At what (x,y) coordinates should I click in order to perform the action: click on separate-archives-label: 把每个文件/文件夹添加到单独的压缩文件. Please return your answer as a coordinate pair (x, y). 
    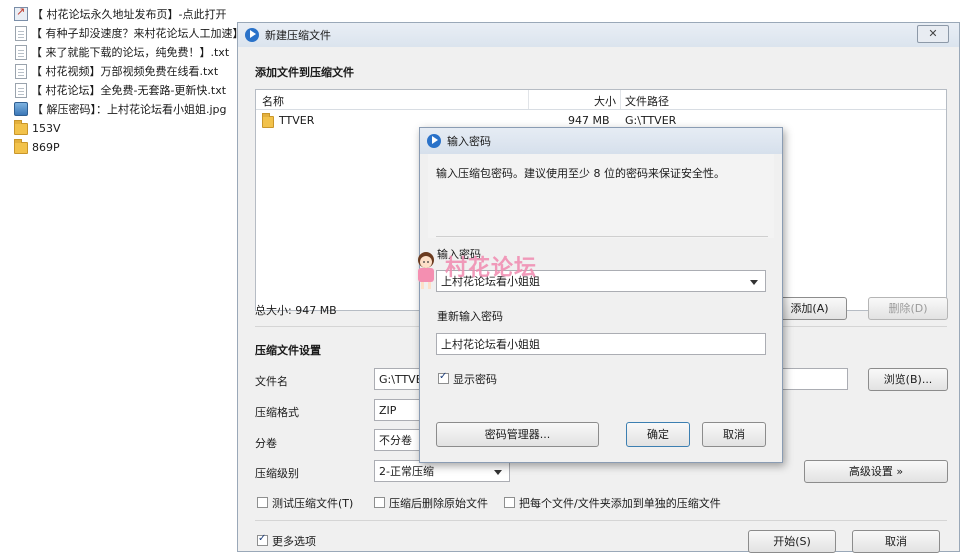
    Looking at the image, I should click on (620, 503).